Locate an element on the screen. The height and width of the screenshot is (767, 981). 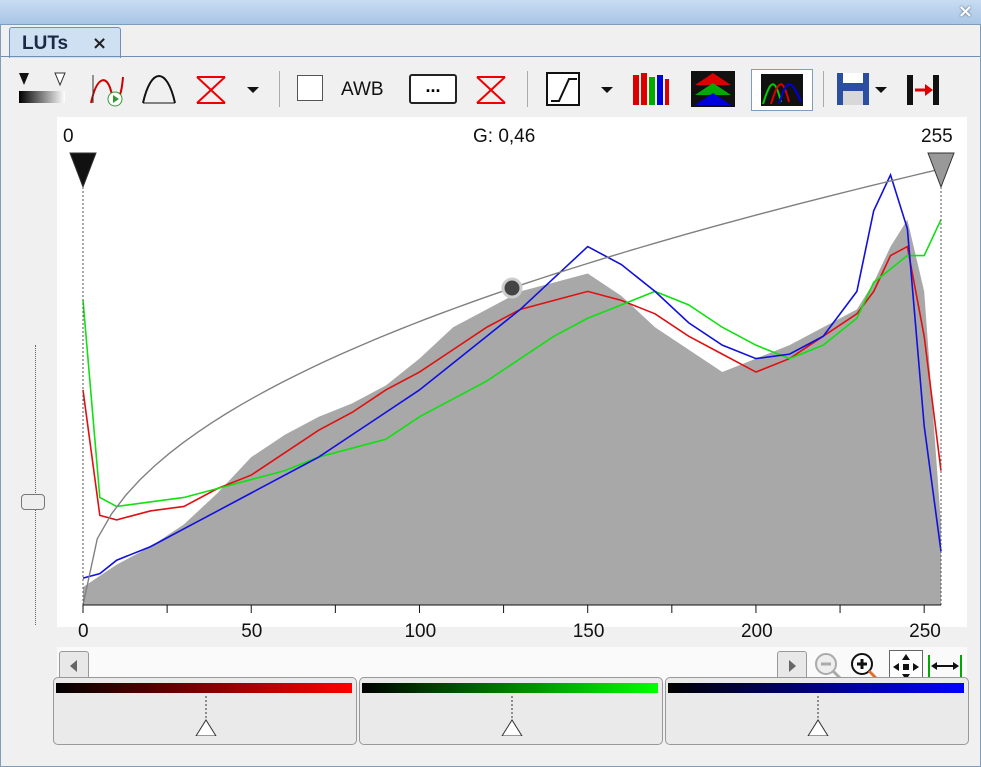
reset-awb-icon is located at coordinates (491, 89).